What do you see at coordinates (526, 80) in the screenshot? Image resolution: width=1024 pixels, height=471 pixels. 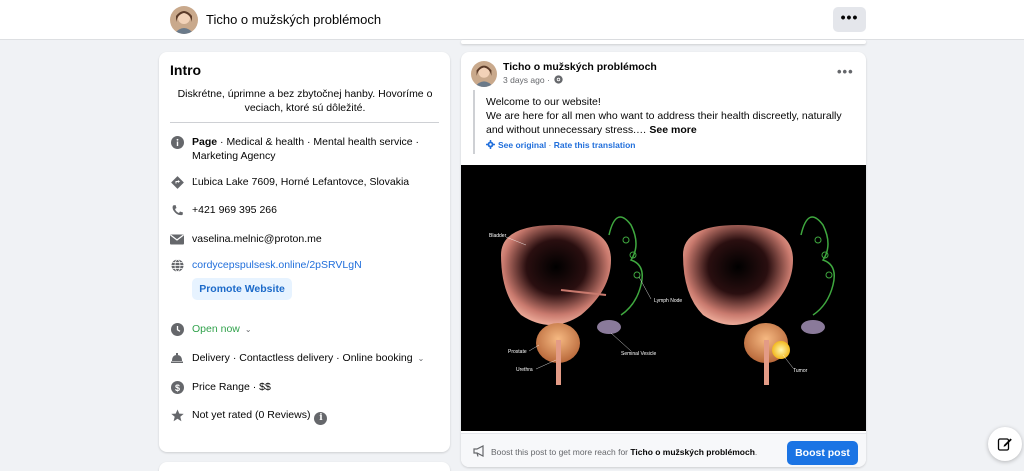 I see `post-time-text: 3 days ago ·` at bounding box center [526, 80].